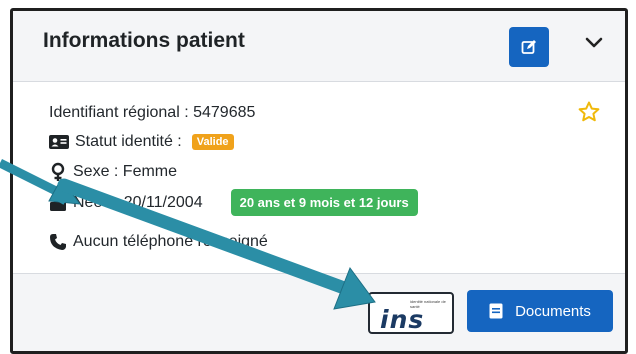  Describe the element at coordinates (402, 319) in the screenshot. I see `ins-logo: ins` at that location.